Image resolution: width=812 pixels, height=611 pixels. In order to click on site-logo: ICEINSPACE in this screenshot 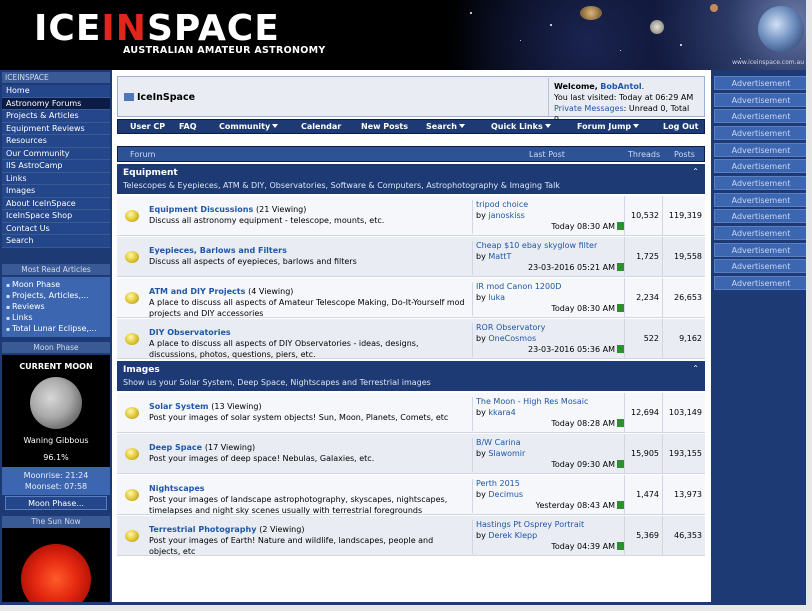, I will do `click(157, 29)`.